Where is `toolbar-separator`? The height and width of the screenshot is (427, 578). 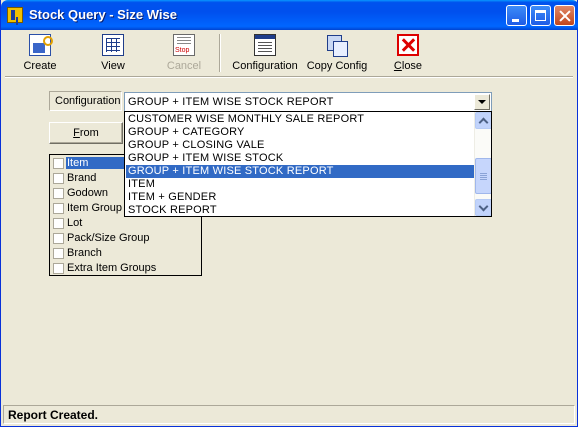 toolbar-separator is located at coordinates (220, 53).